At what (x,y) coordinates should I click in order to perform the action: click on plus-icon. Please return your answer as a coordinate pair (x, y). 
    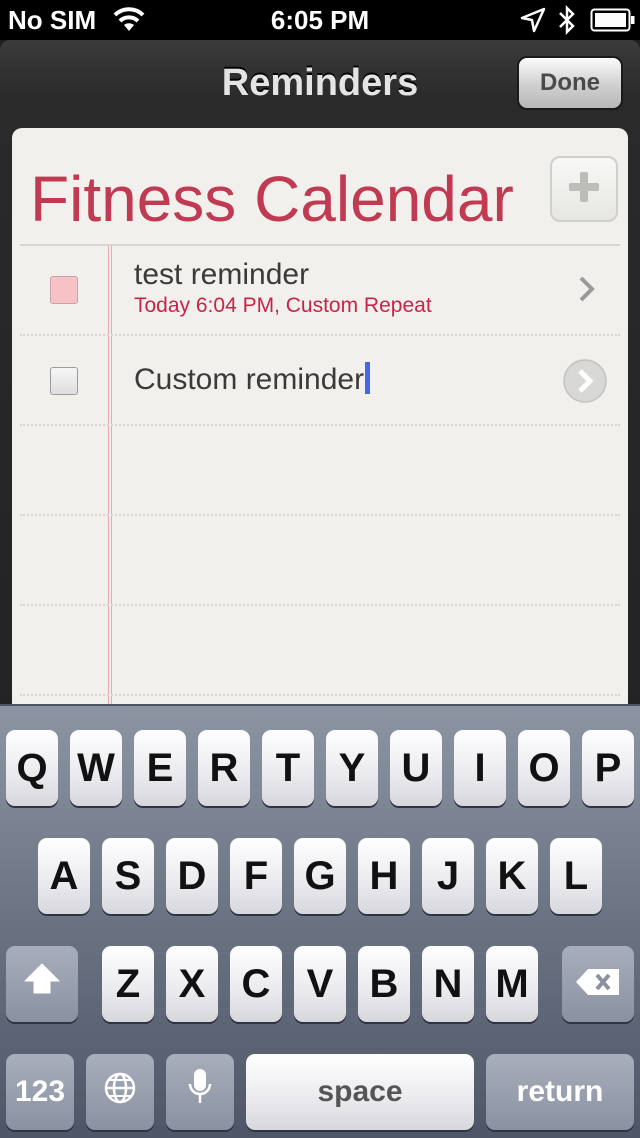
    Looking at the image, I should click on (584, 189).